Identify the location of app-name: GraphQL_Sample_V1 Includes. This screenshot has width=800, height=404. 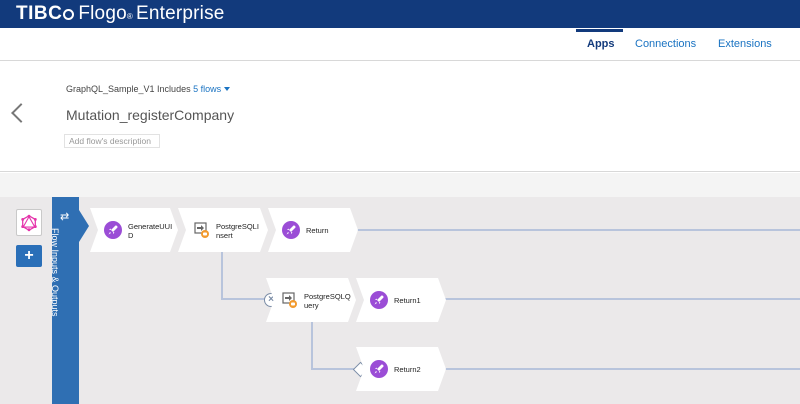
(128, 89).